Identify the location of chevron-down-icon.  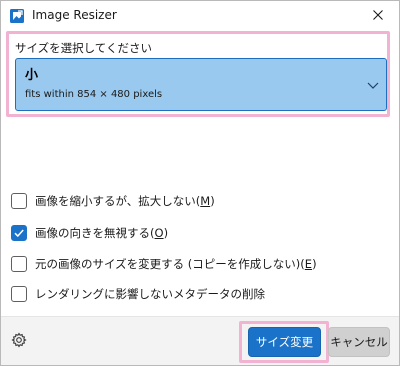
(373, 84).